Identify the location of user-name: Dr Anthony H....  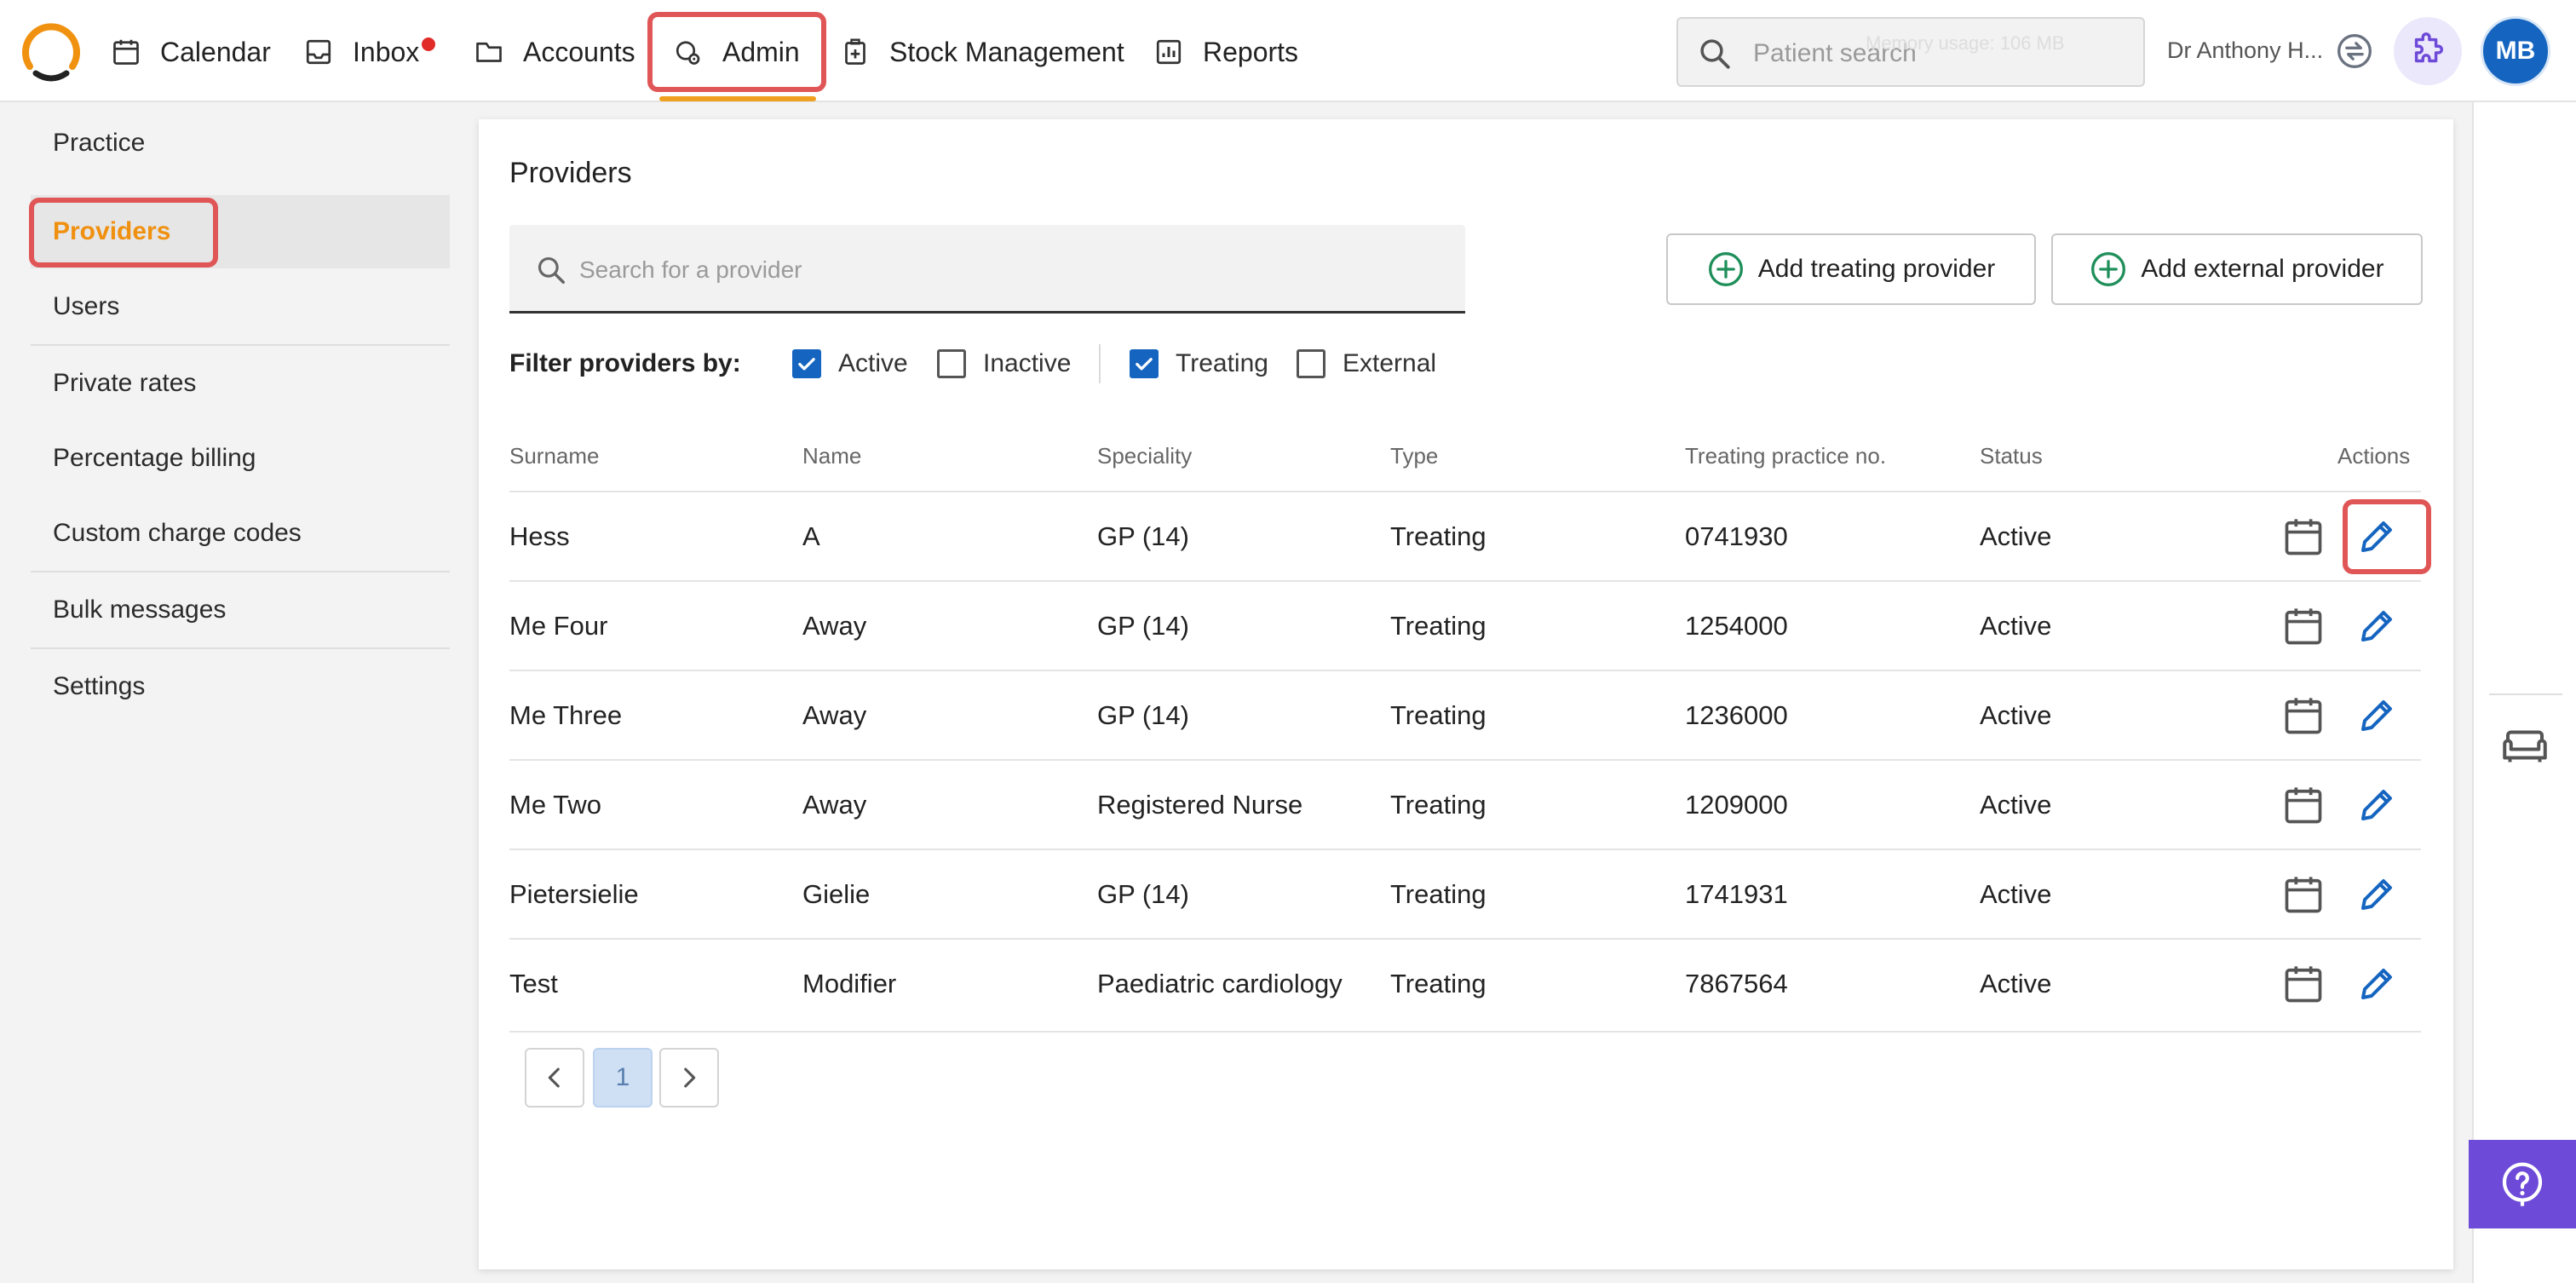
(2245, 50).